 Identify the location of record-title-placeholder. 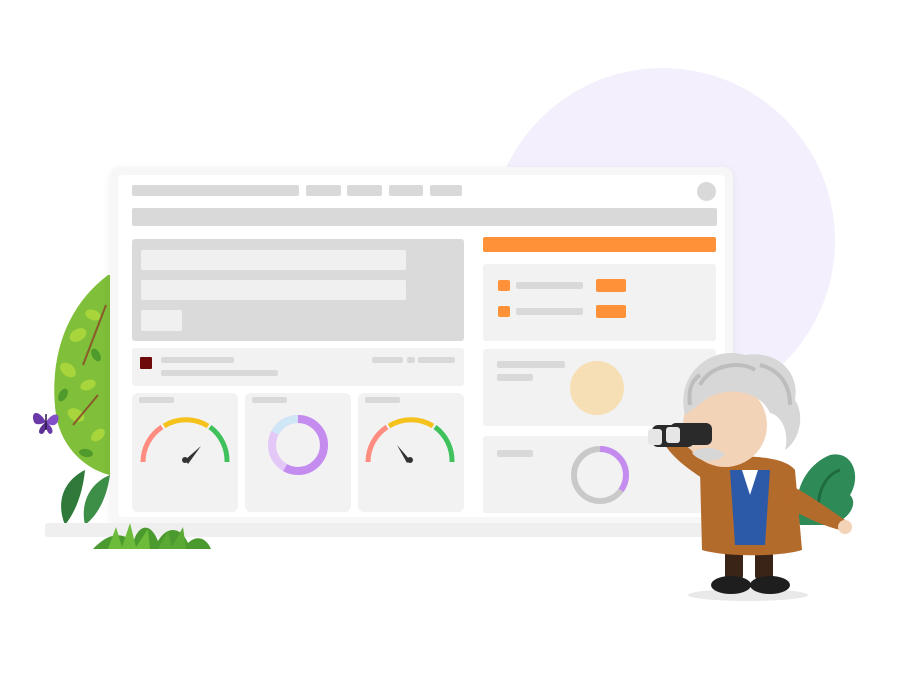
(197, 360).